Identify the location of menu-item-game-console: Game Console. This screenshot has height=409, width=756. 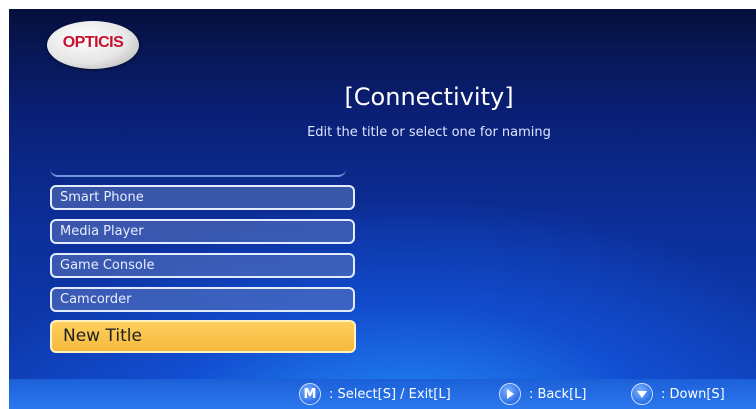
(202, 265).